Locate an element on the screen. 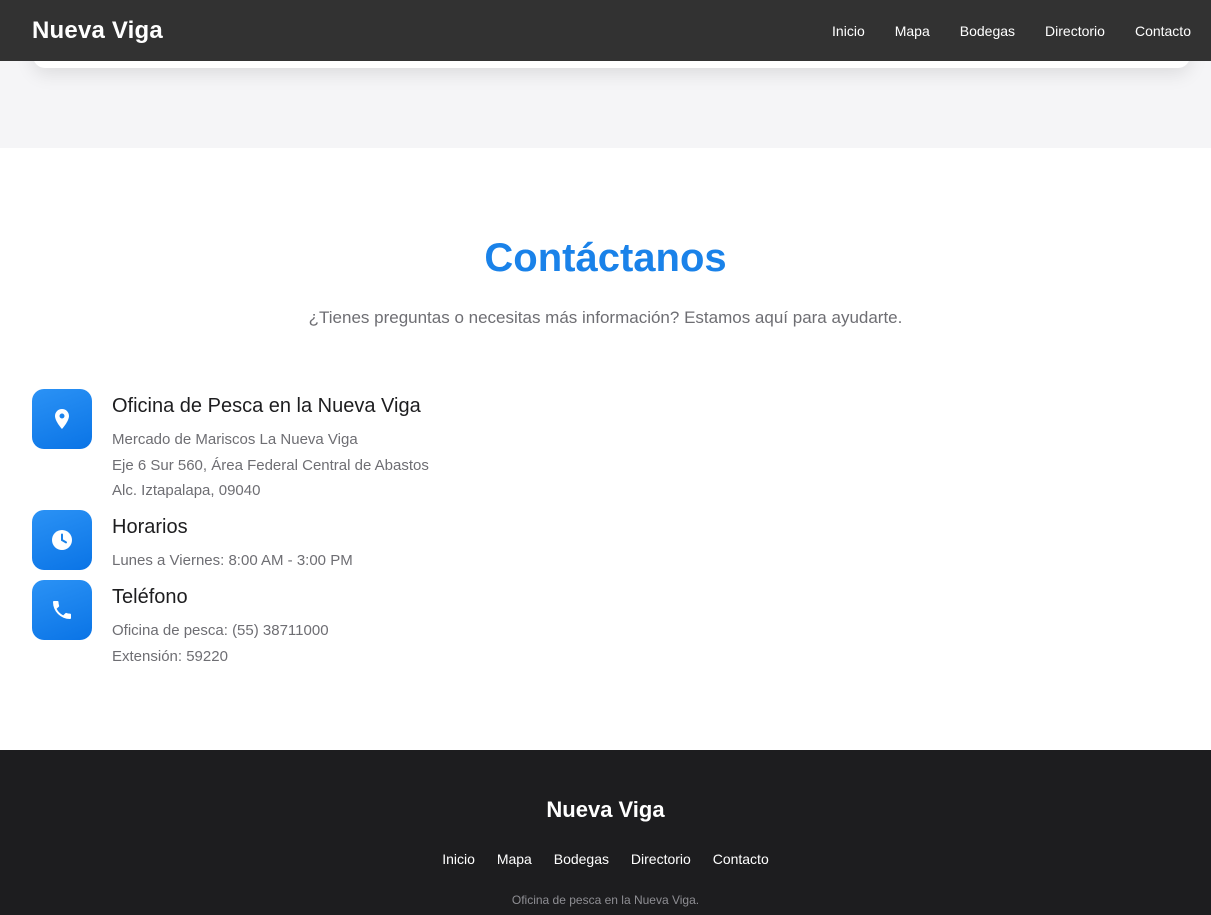 The image size is (1211, 915). contact-item-line: Lunes a Viernes: 8:00 AM - 3:00 PM is located at coordinates (232, 560).